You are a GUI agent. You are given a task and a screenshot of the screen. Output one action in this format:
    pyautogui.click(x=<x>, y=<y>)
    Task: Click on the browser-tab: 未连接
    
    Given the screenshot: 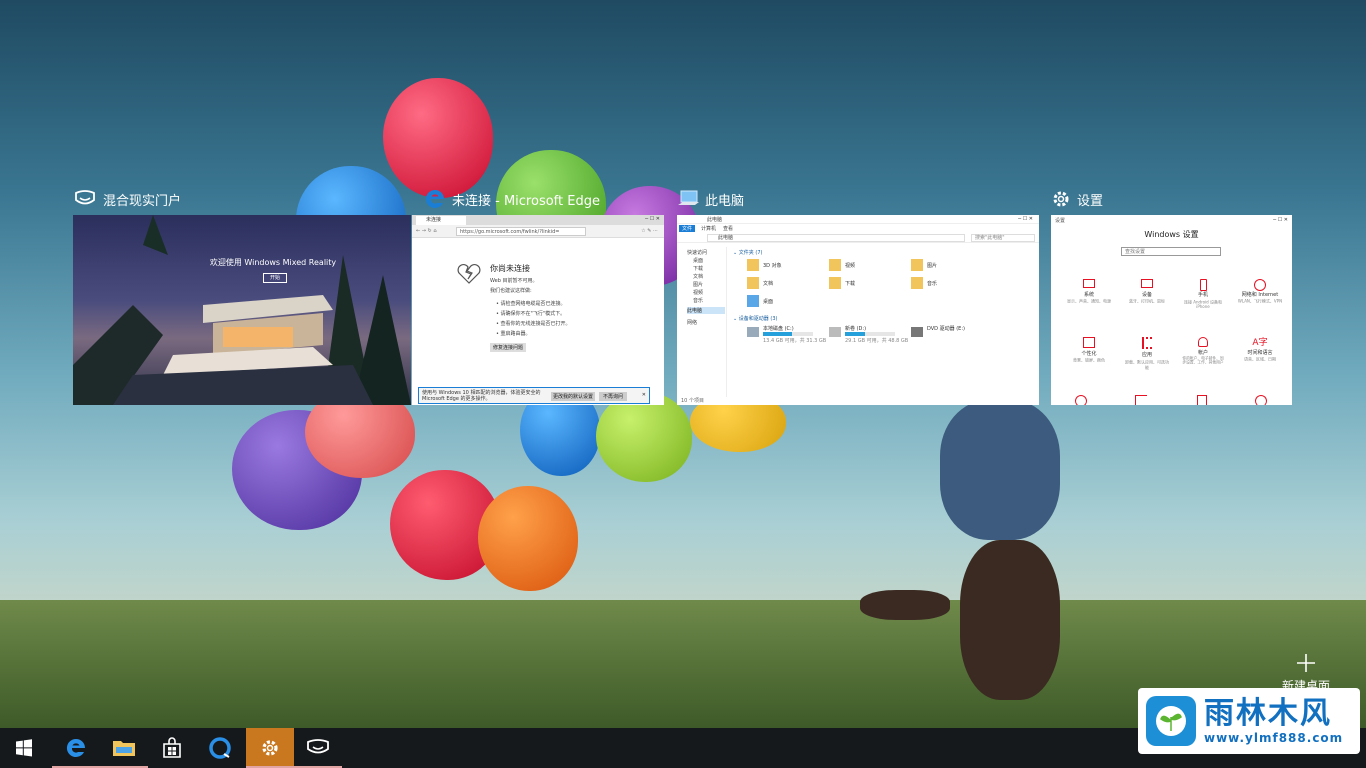 What is the action you would take?
    pyautogui.click(x=441, y=220)
    